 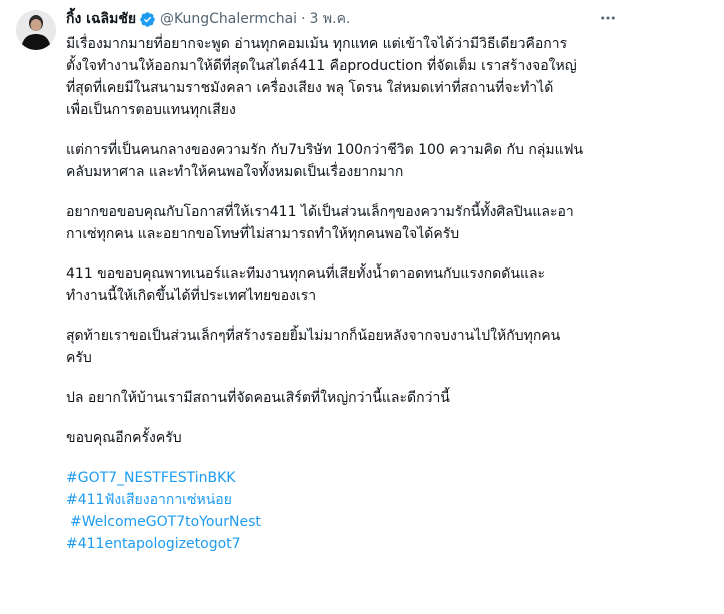 What do you see at coordinates (191, 296) in the screenshot?
I see `text-line: ทำงานนี้ให้เกิดขึ้นได้ที่ประเทศไทยของเรา` at bounding box center [191, 296].